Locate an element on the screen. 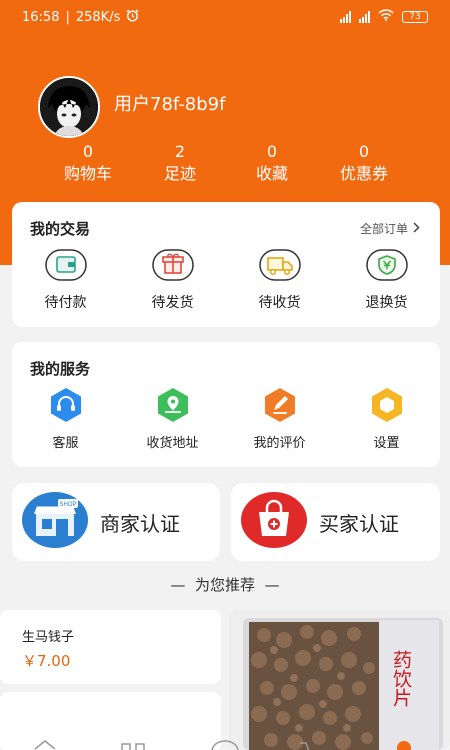 The width and height of the screenshot is (450, 750). chevron-right-icon is located at coordinates (416, 228).